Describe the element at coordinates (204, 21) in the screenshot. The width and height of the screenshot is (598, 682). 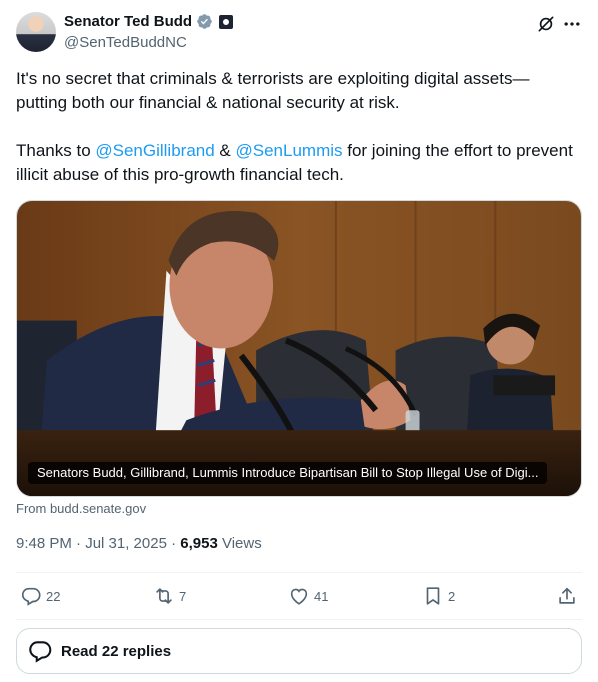
I see `verified-badge-icon` at that location.